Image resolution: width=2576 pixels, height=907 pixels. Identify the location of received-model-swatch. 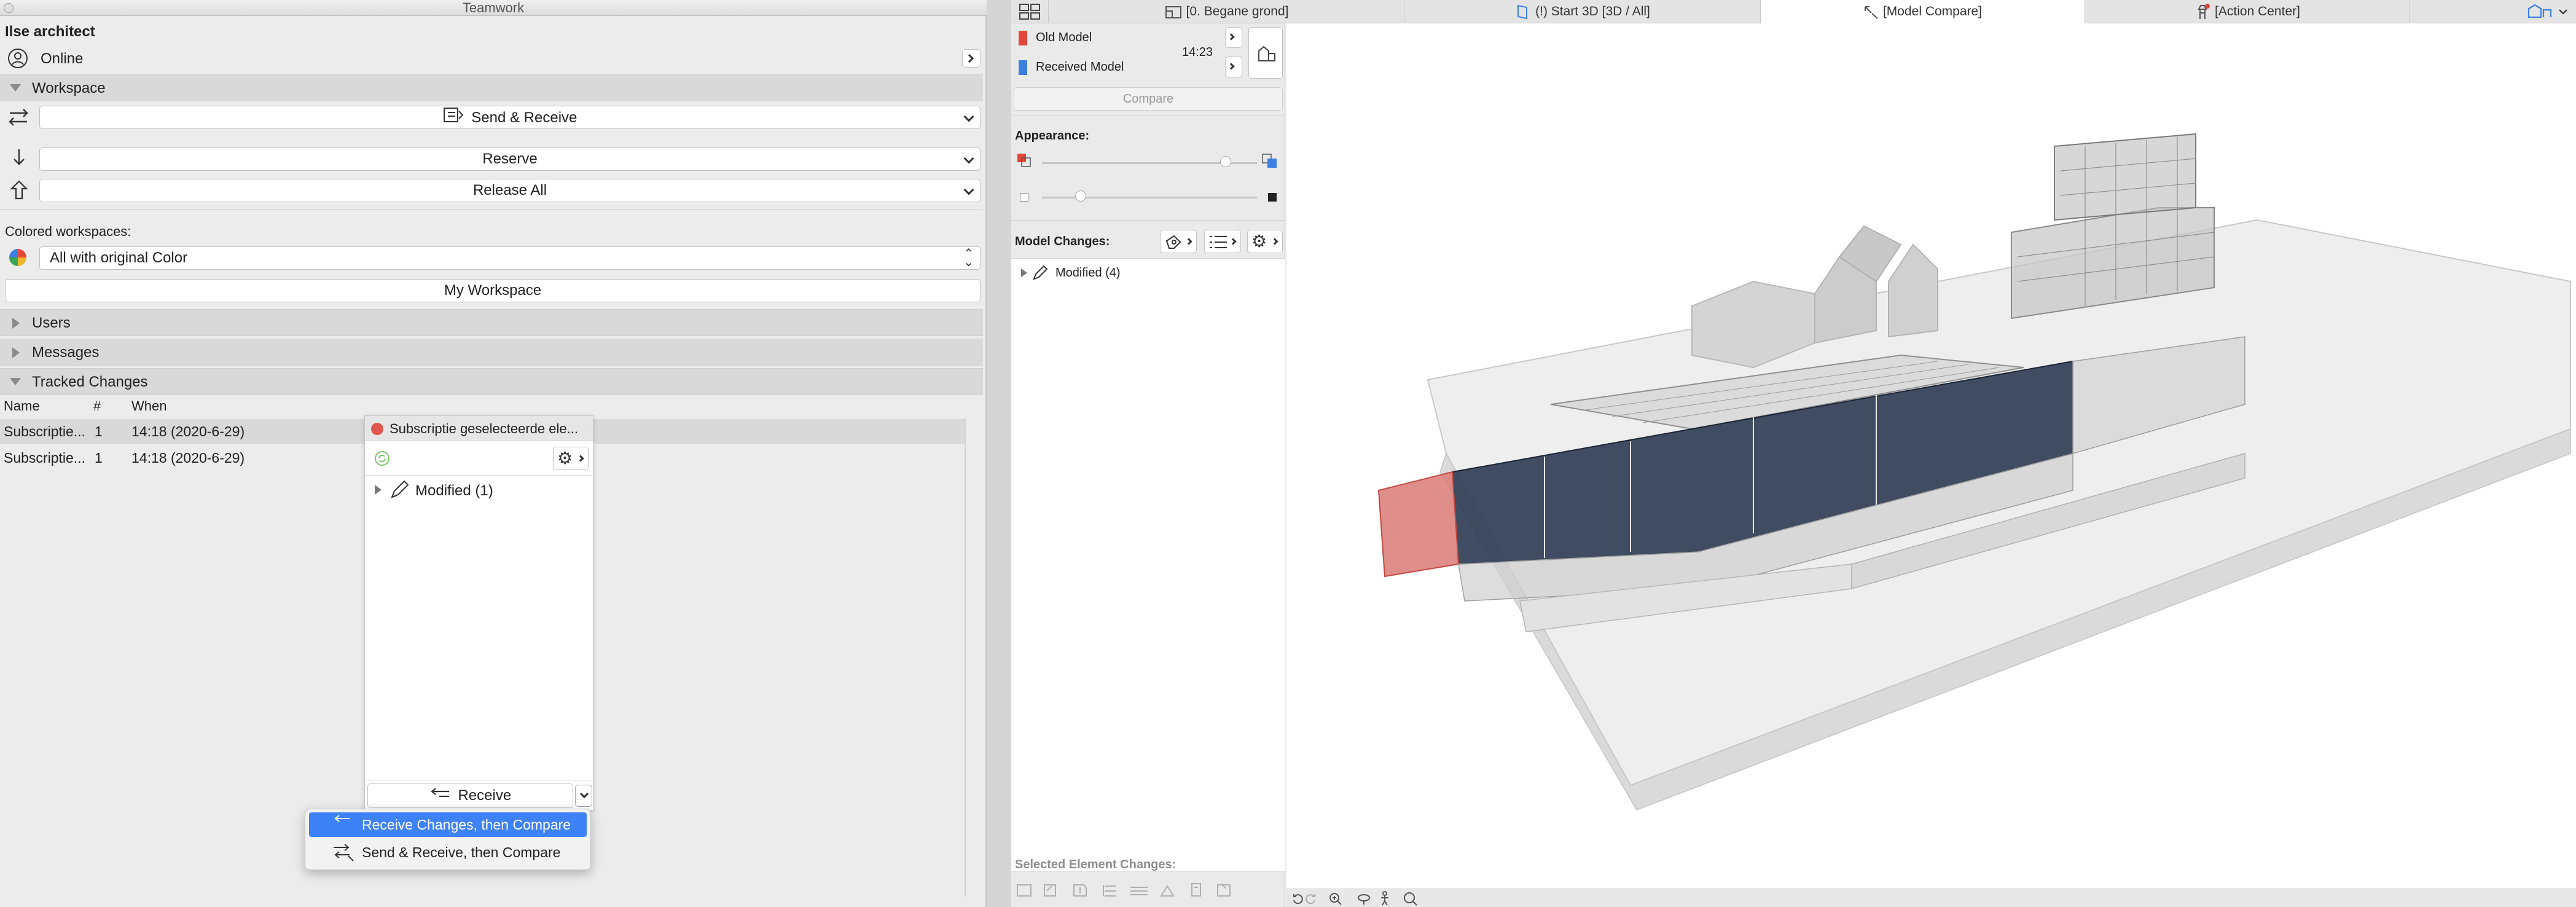
(1023, 67).